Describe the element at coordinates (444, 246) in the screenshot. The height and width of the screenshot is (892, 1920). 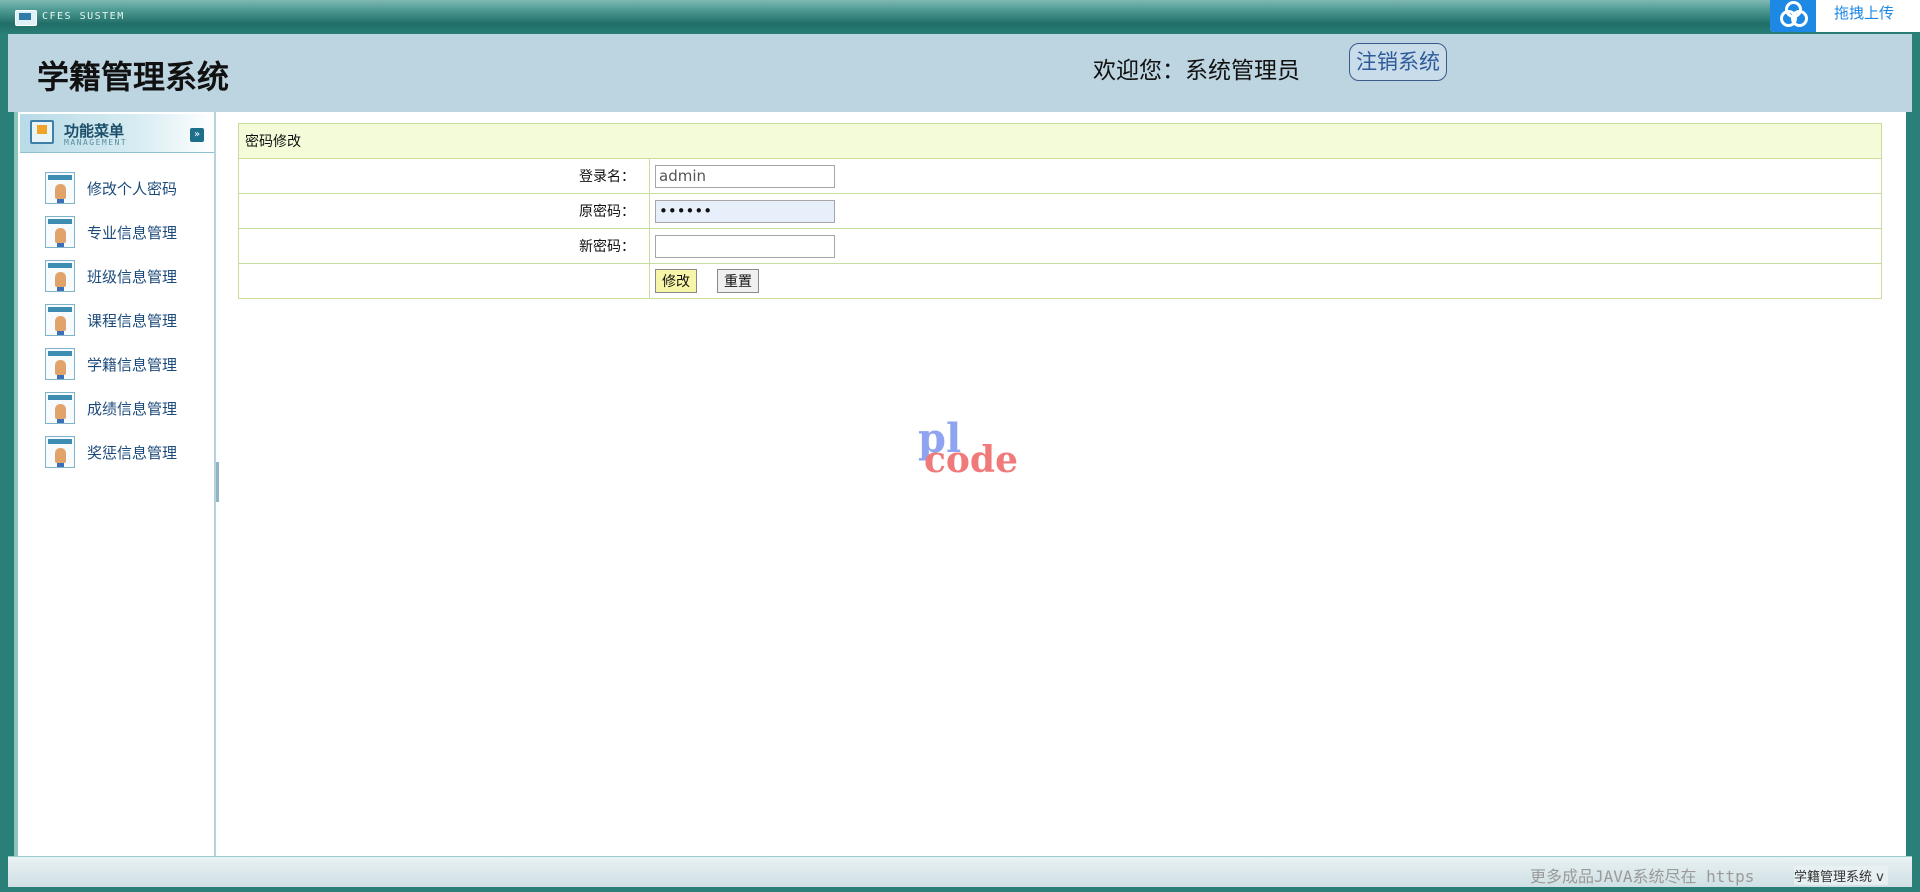
I see `new-password-label: 新密码：` at that location.